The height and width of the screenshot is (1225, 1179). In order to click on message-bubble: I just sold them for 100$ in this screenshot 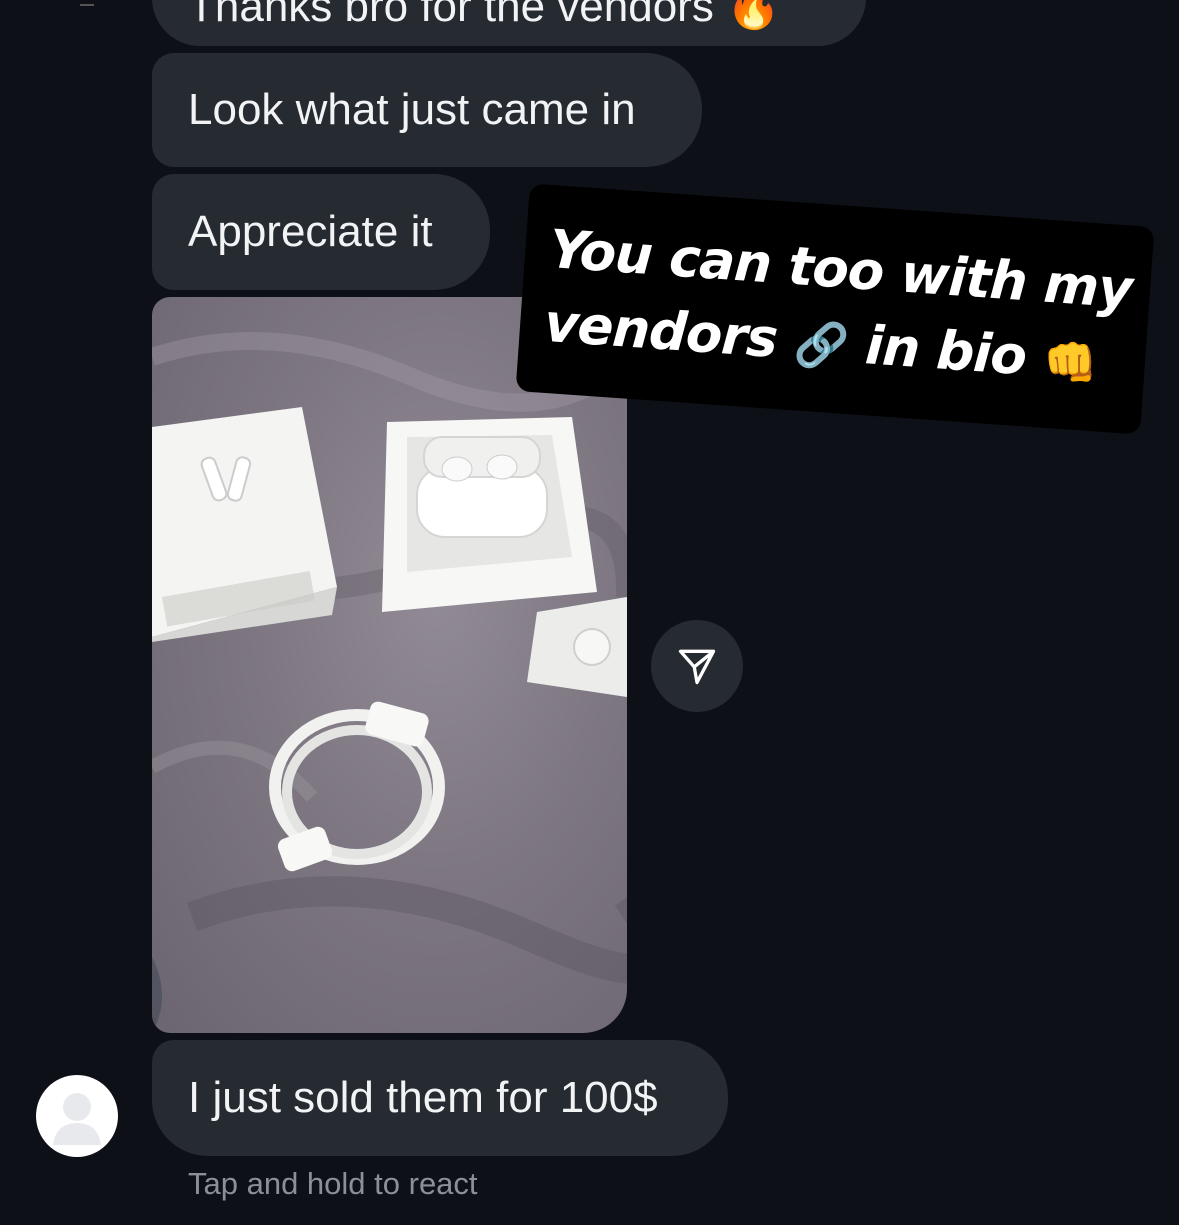, I will do `click(440, 1098)`.